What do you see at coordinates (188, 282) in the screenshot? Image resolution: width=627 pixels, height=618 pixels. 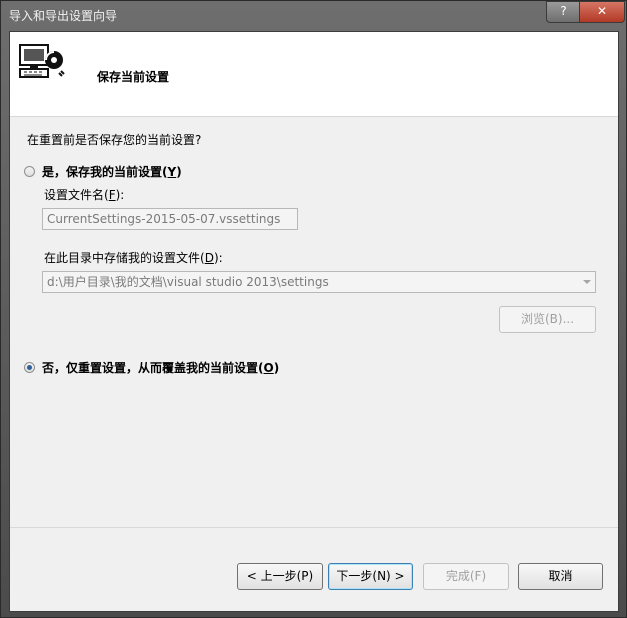 I see `directory-value: d:\用户目录\我的文档\visual studio 2013\settings` at bounding box center [188, 282].